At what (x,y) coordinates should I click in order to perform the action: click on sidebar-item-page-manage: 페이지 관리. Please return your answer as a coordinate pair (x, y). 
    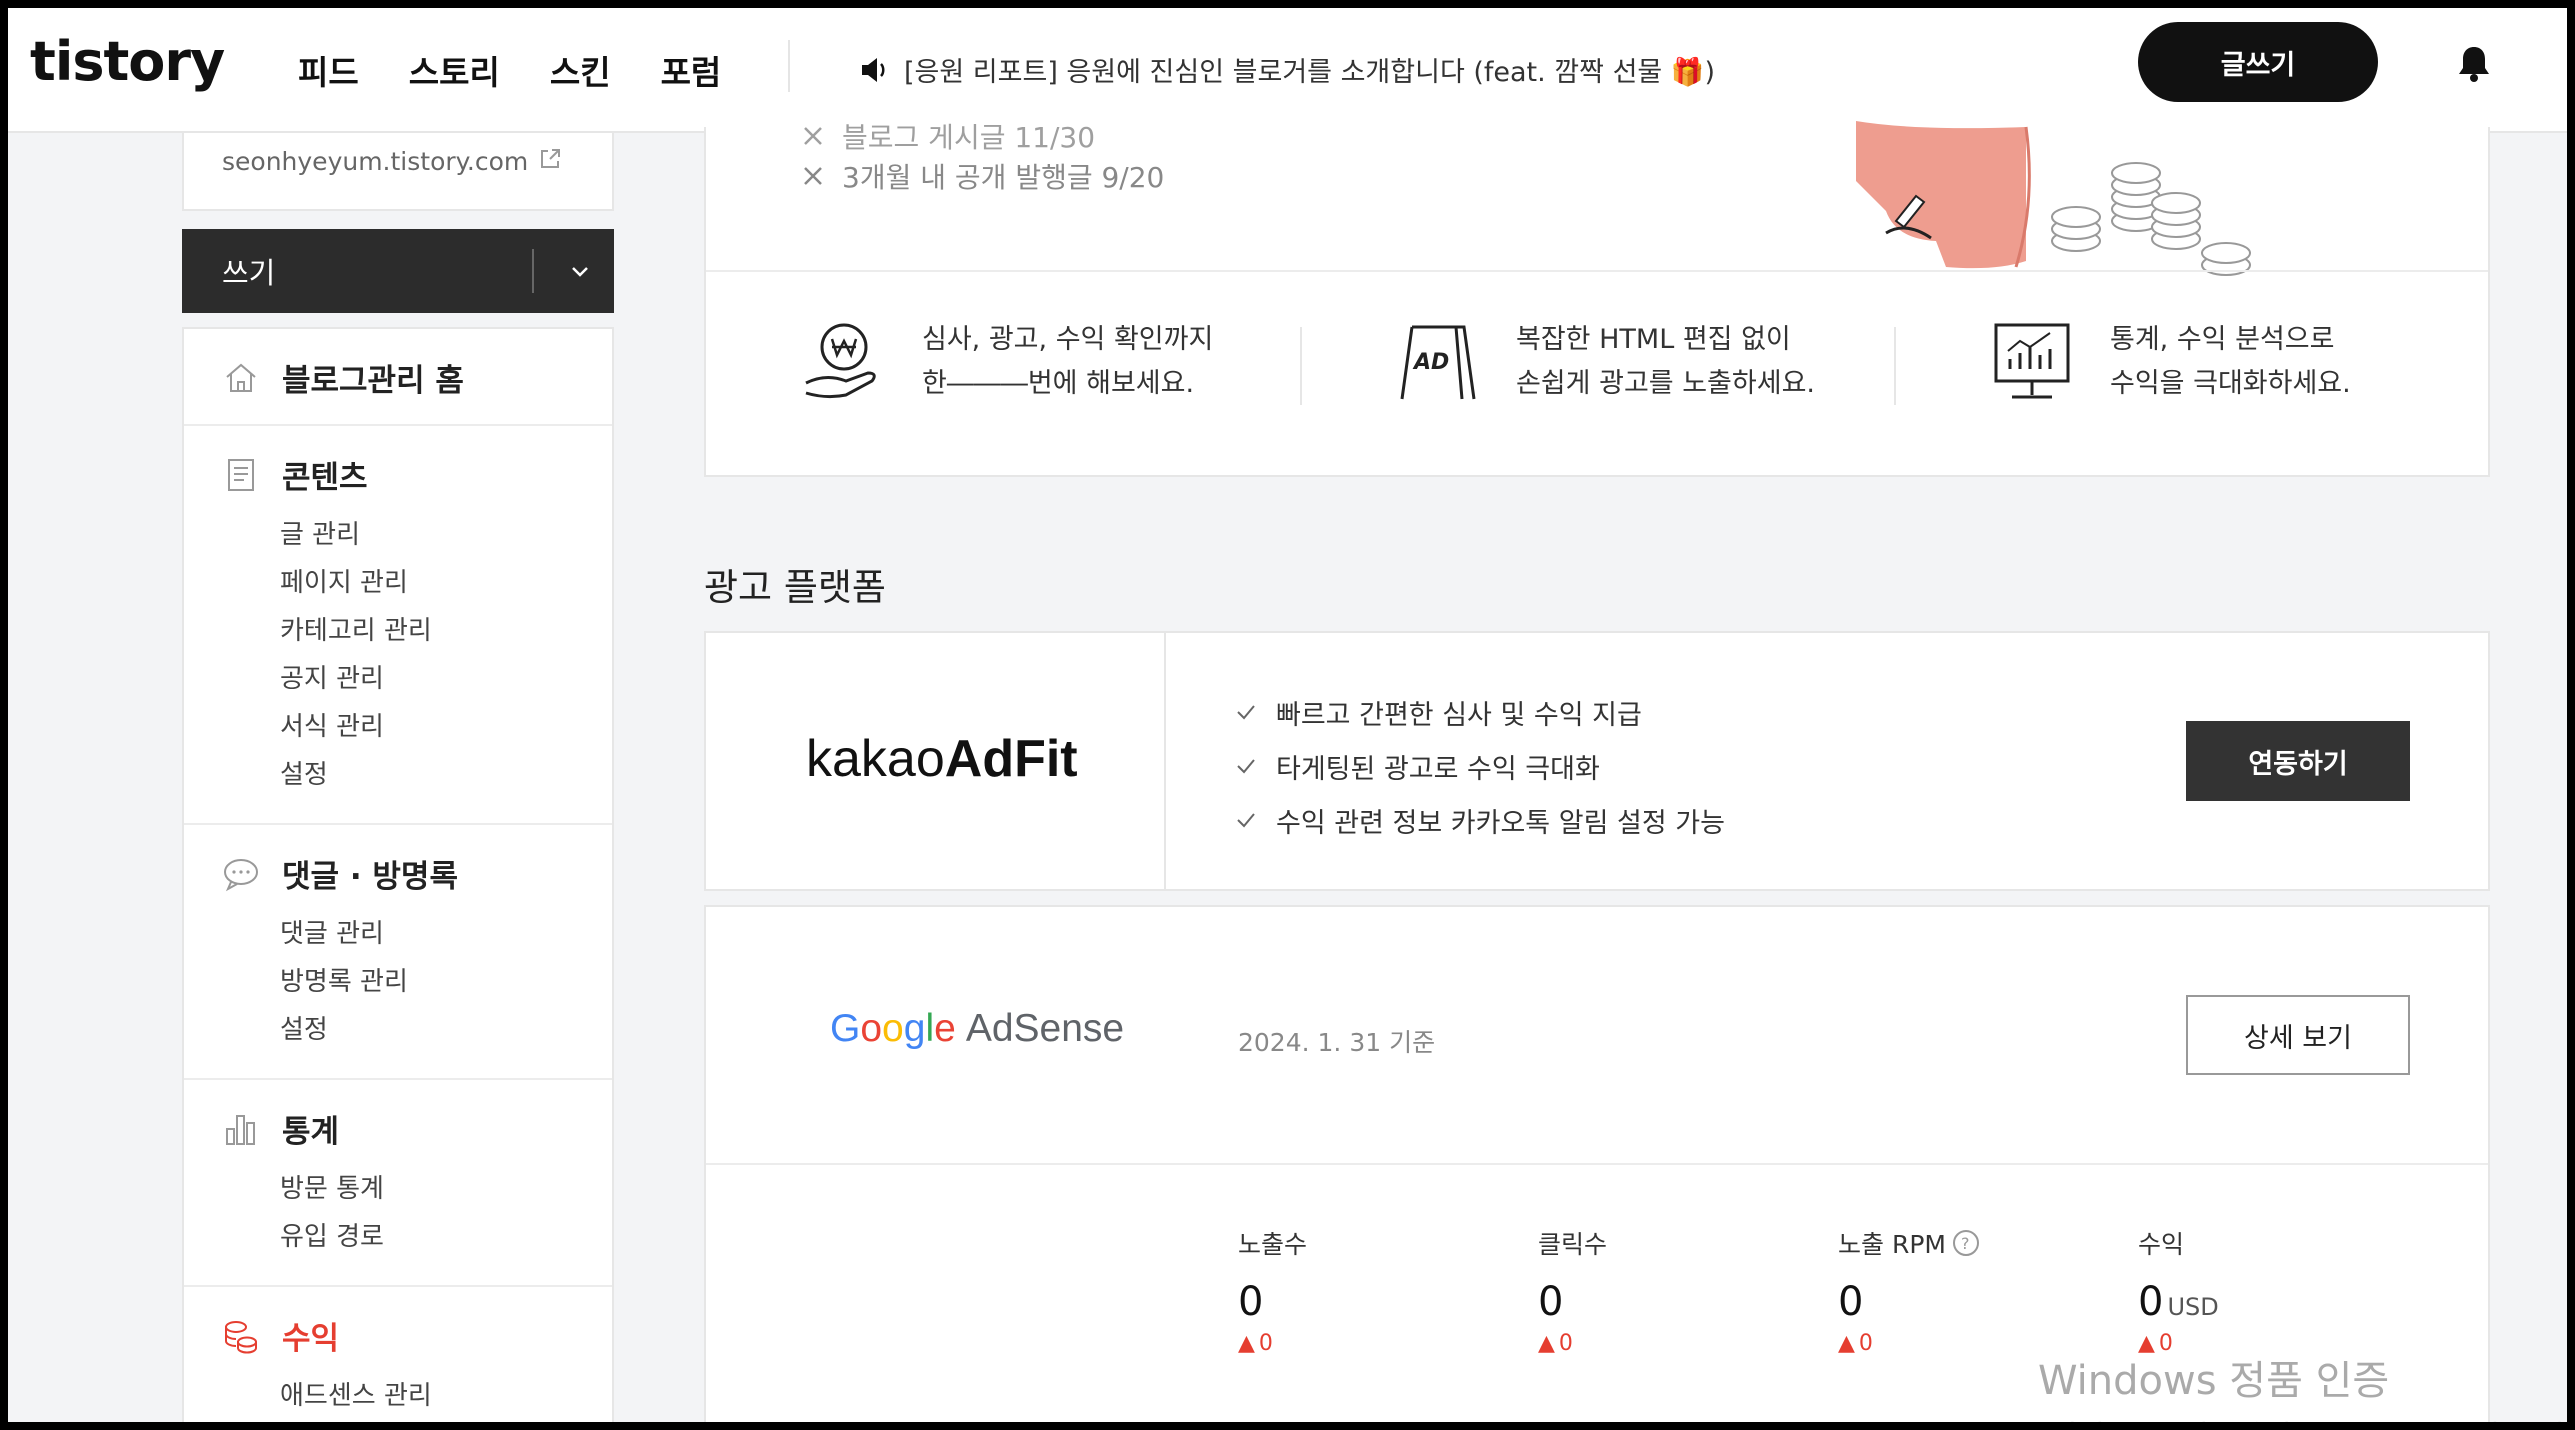
    Looking at the image, I should click on (446, 583).